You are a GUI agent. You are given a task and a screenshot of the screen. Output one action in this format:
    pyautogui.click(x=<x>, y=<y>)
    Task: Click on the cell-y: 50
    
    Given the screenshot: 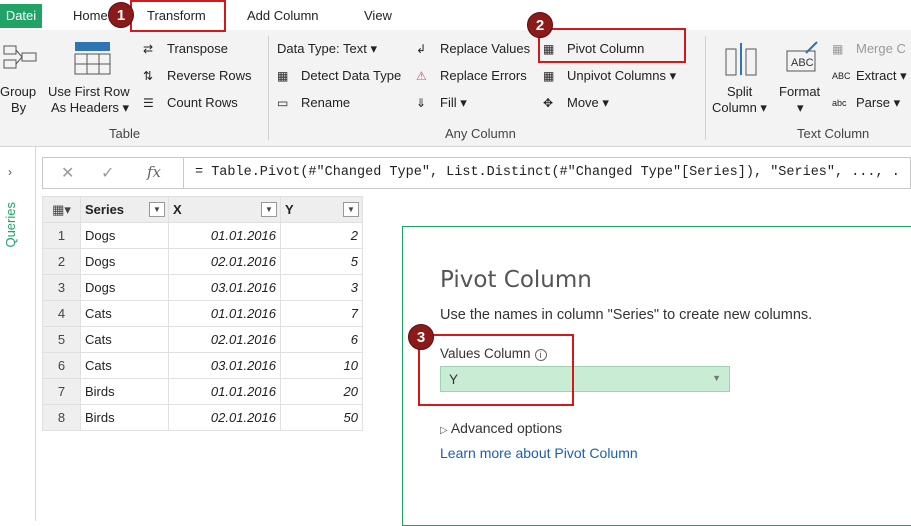 What is the action you would take?
    pyautogui.click(x=321, y=417)
    